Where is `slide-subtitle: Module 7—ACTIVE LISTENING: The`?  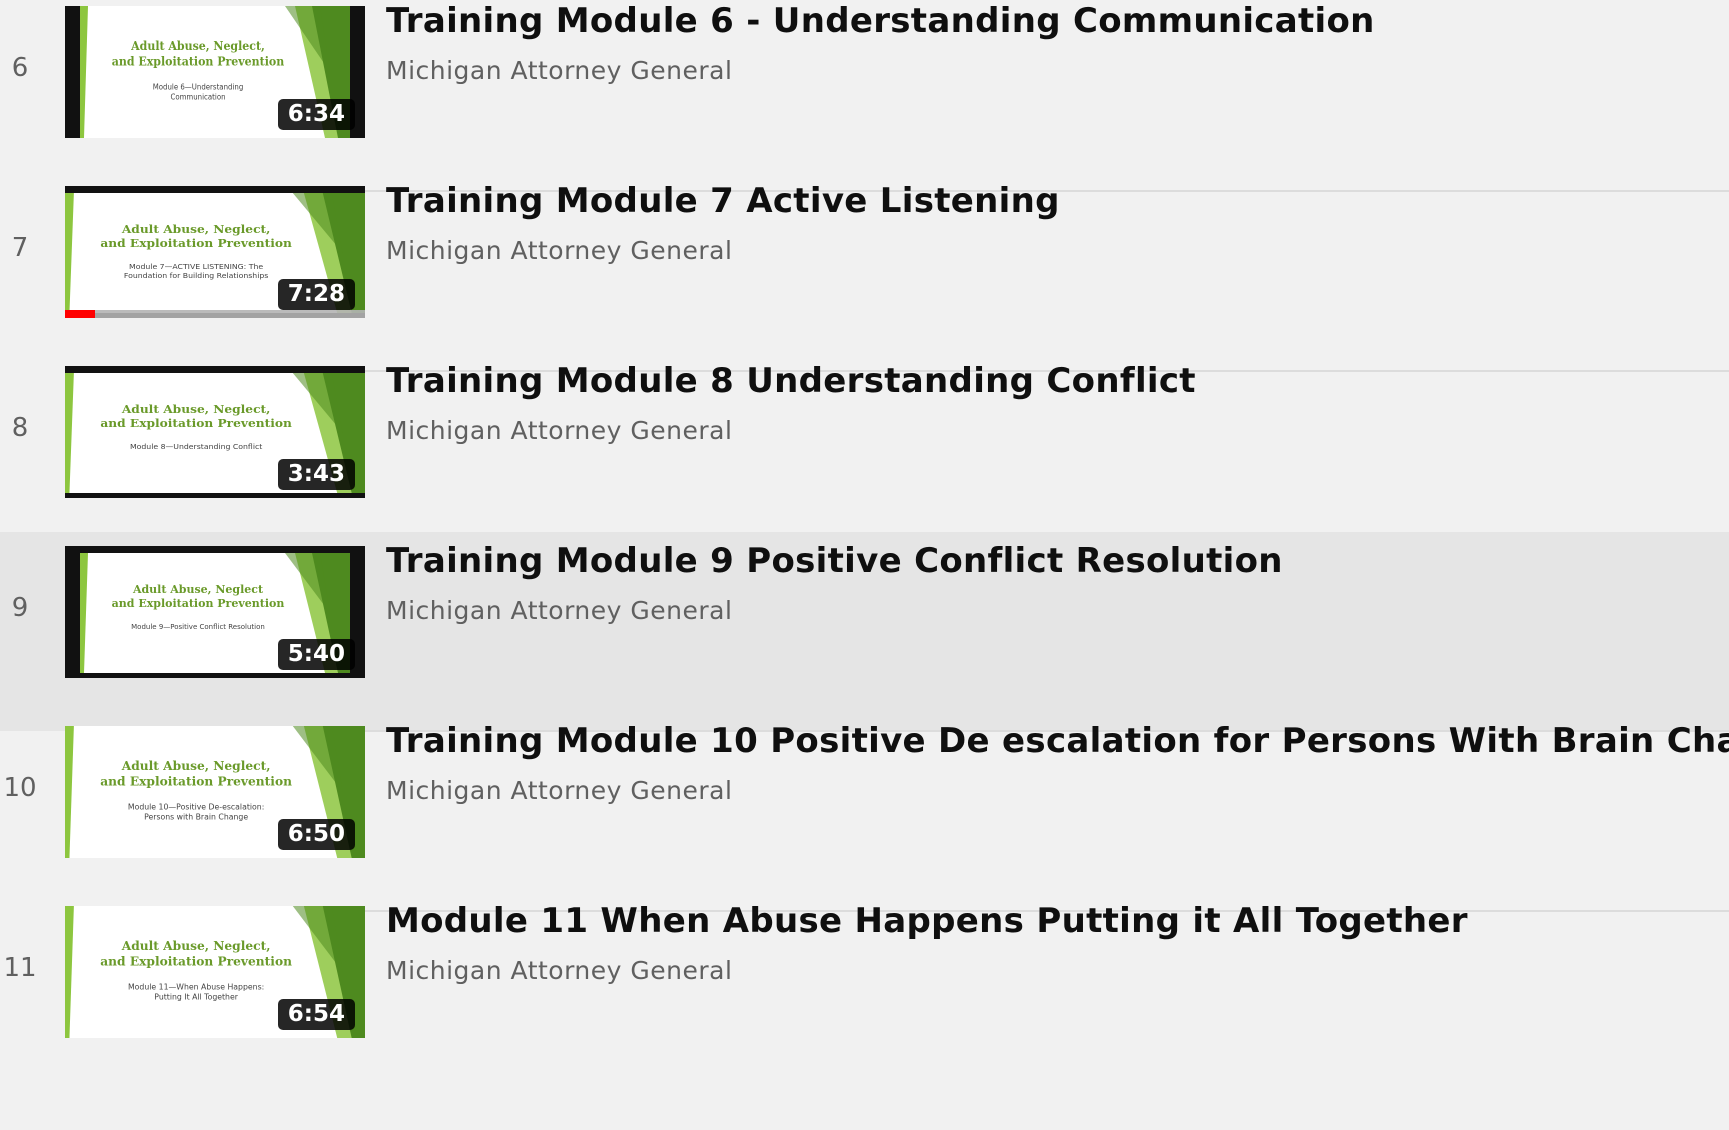 slide-subtitle: Module 7—ACTIVE LISTENING: The is located at coordinates (196, 266).